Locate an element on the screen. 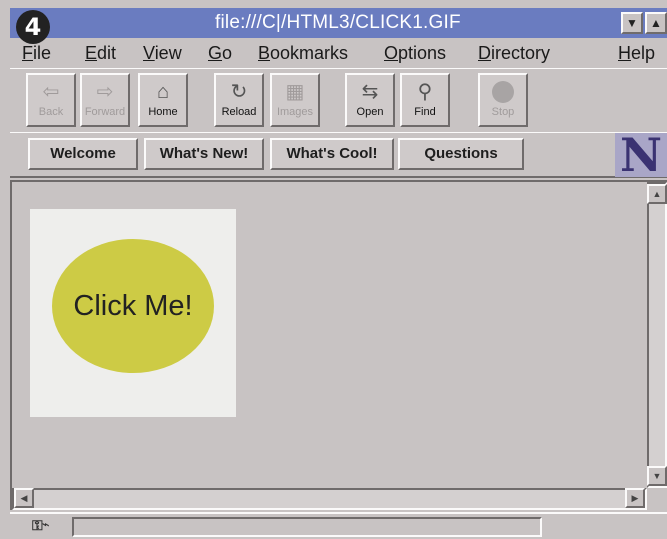 The width and height of the screenshot is (667, 539). minimize-button: ▼ is located at coordinates (632, 23).